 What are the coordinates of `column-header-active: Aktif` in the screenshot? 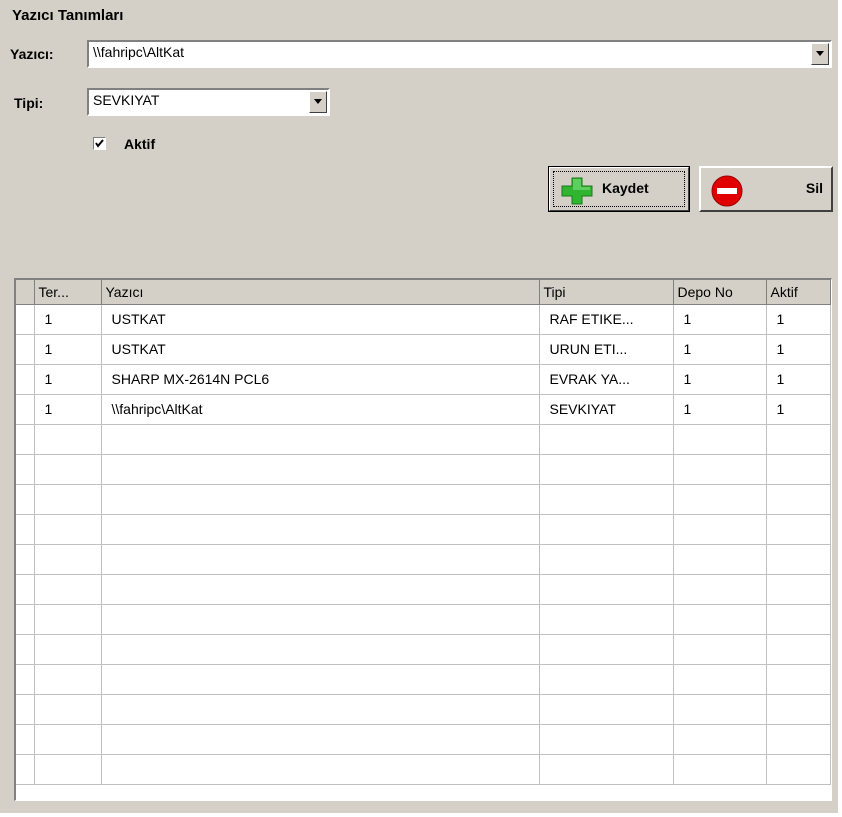 It's located at (798, 292).